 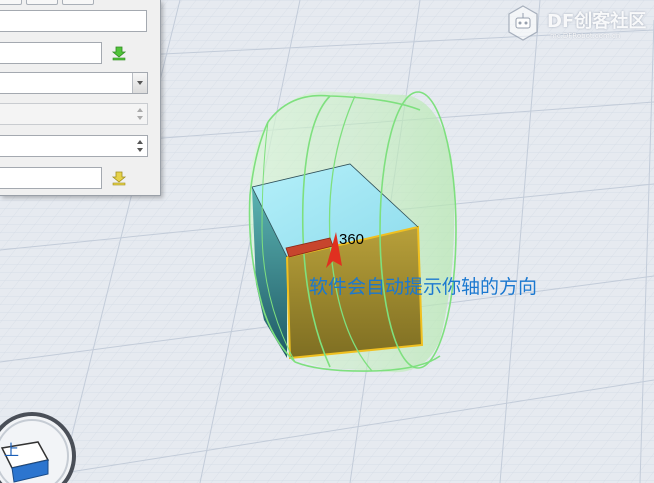 I want to click on dfrobot-watermark-logo: DF创客社区 mc.DFRobot.com.cn, so click(x=578, y=24).